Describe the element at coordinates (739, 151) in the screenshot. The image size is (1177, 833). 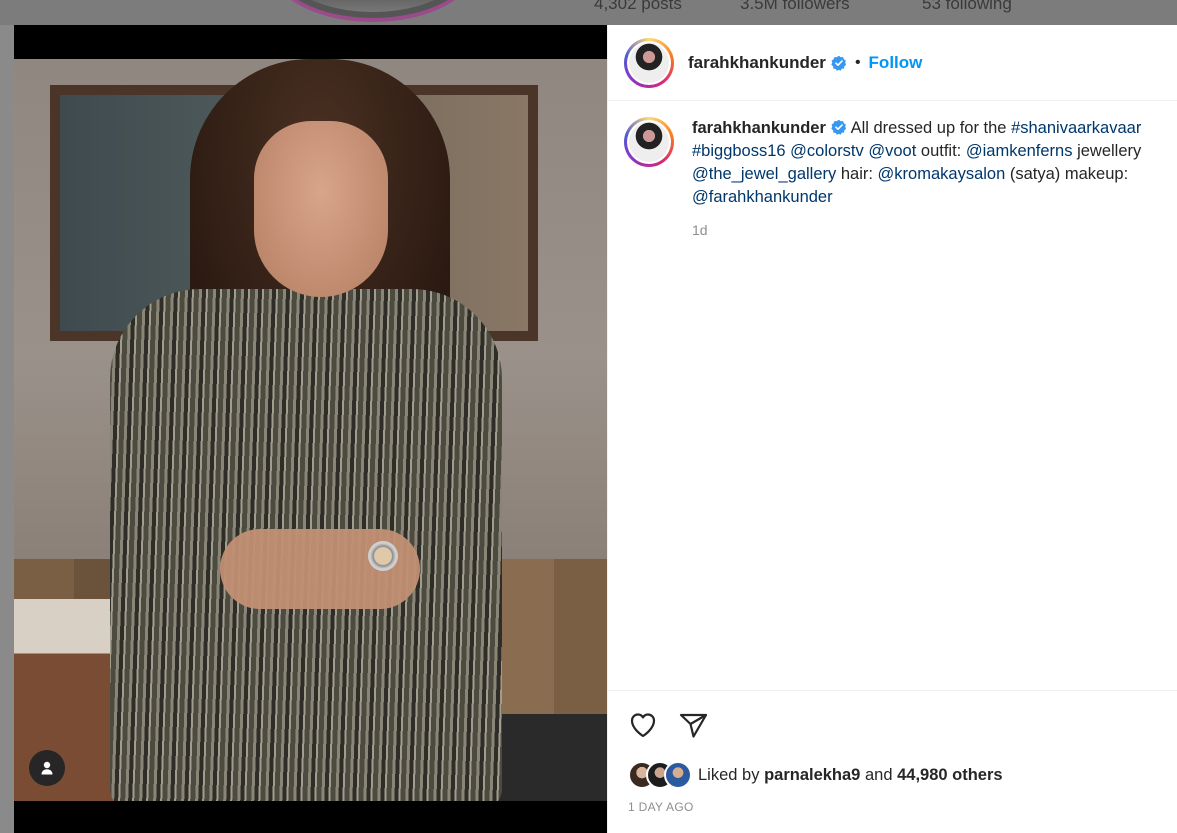
I see `hashtag-link: #biggboss16` at that location.